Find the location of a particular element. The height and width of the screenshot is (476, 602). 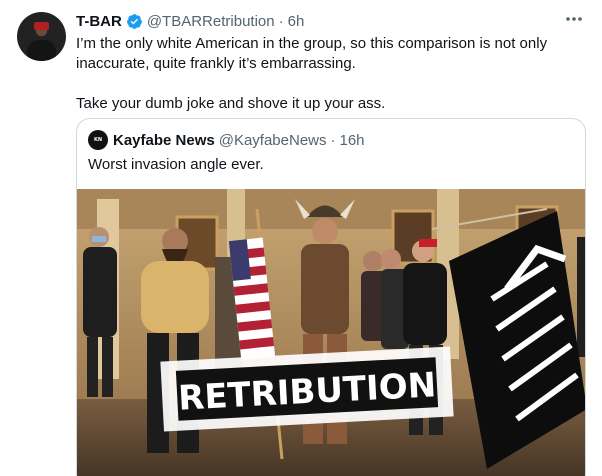

quoted-author-handle: @KayfabeNews is located at coordinates (272, 140).